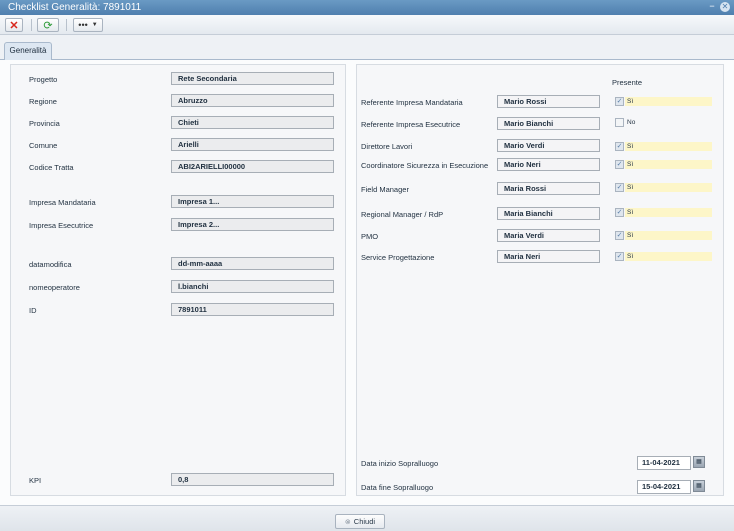  I want to click on chiudi-button: ⊗ Chiudi, so click(360, 521).